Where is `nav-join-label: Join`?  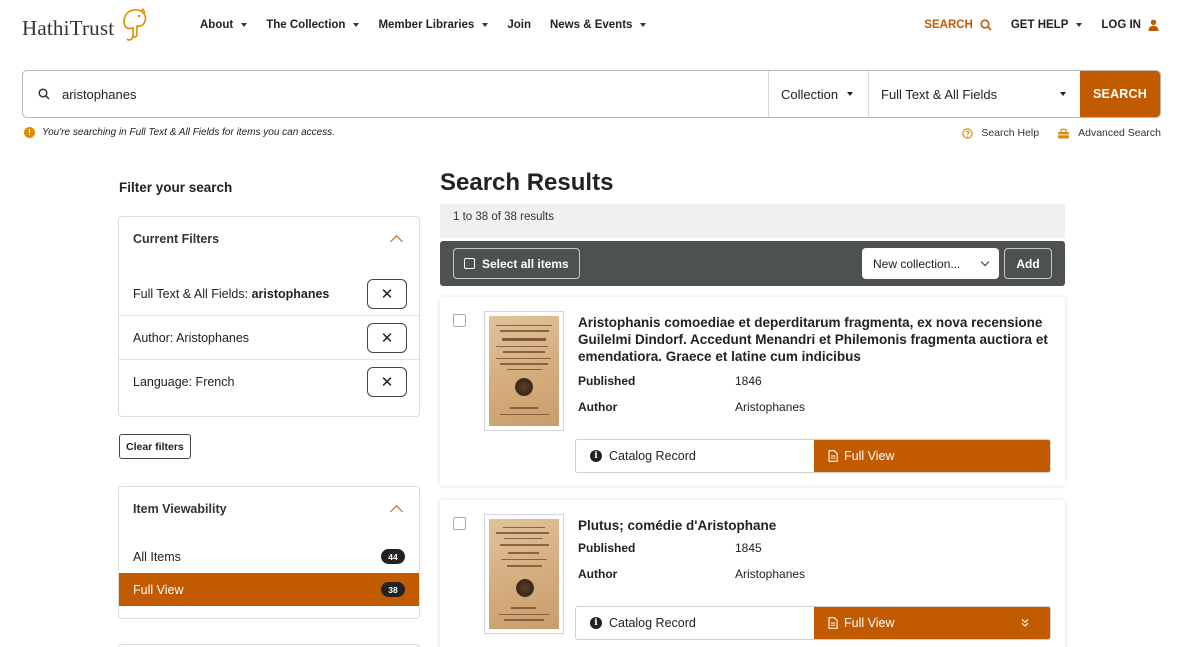 nav-join-label: Join is located at coordinates (519, 25).